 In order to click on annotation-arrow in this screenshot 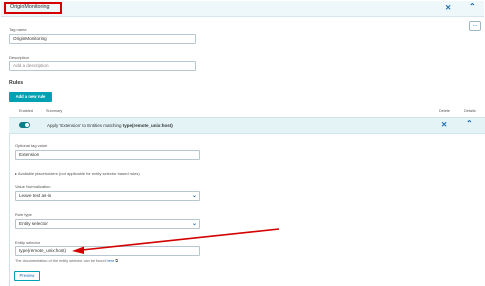, I will do `click(176, 241)`.